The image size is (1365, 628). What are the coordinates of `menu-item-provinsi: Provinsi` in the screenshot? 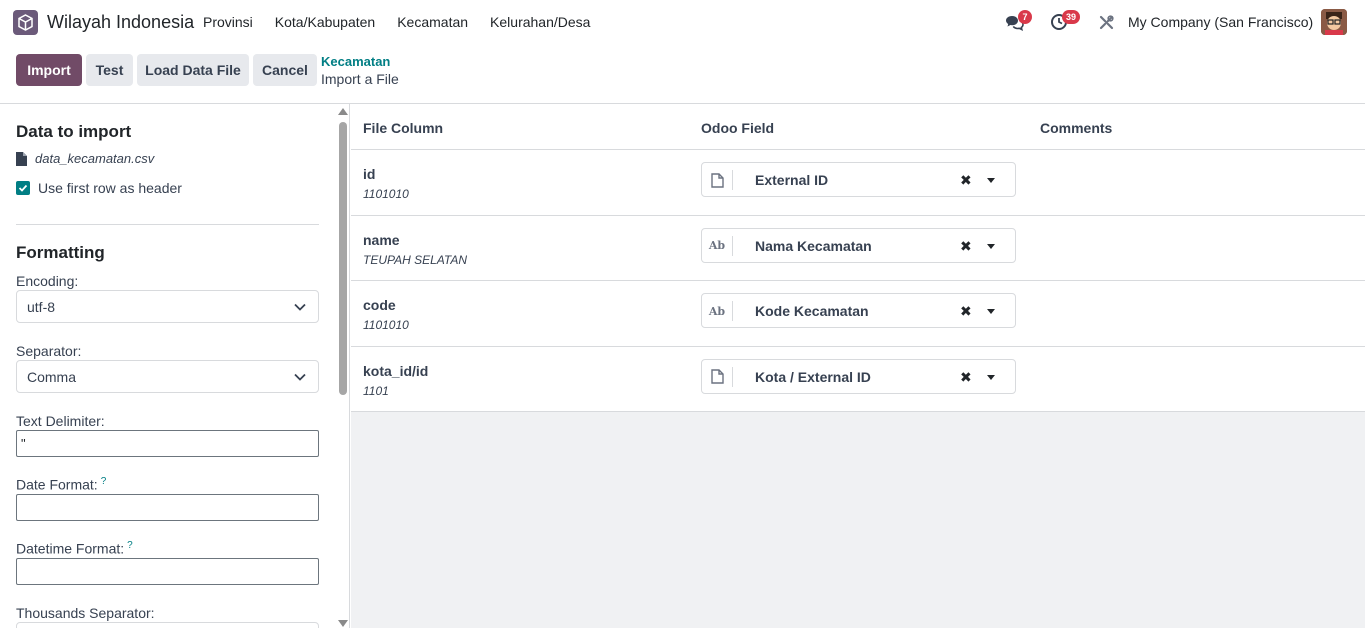 It's located at (228, 22).